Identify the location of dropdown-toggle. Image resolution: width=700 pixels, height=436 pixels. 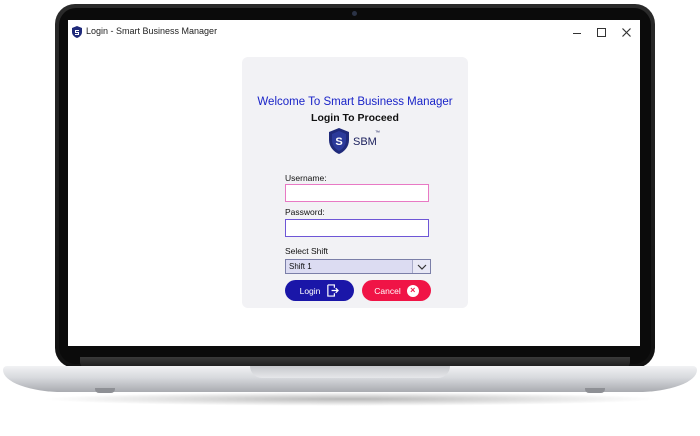
(421, 266).